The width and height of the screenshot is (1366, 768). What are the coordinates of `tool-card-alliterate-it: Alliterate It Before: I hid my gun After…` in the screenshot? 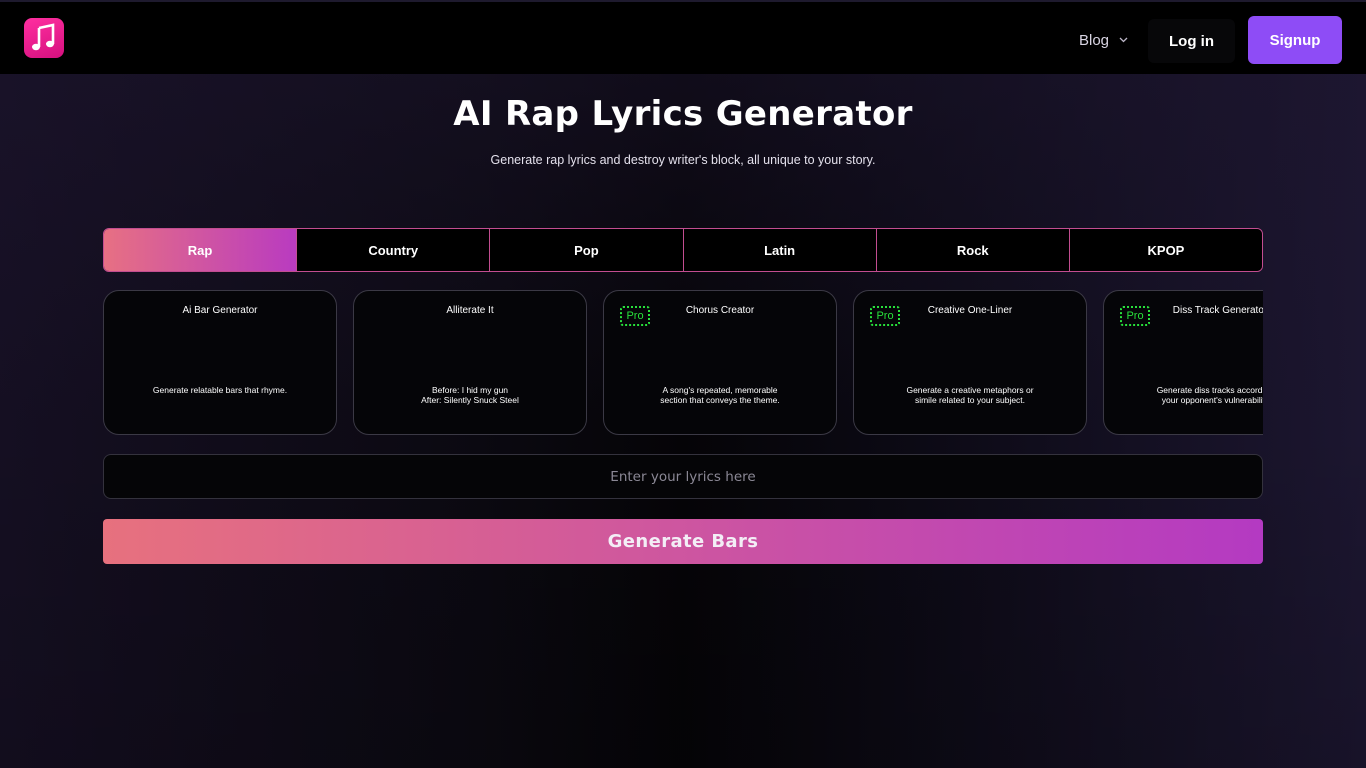 It's located at (470, 362).